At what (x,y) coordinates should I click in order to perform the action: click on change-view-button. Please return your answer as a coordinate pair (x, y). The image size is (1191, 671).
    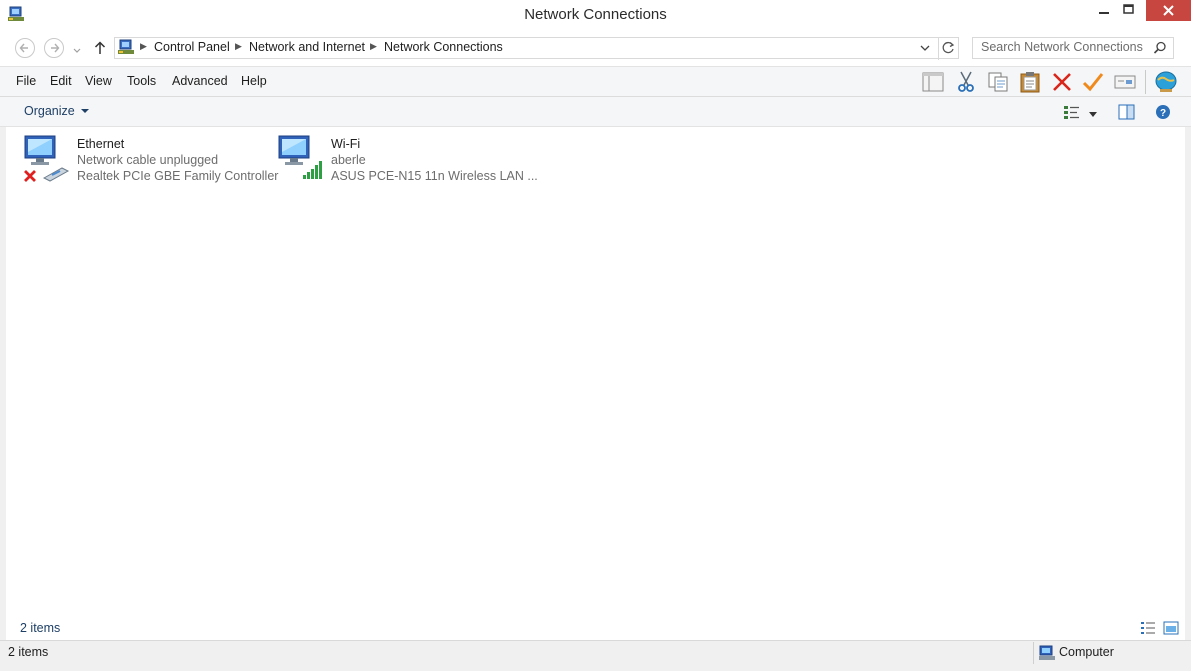
    Looking at the image, I should click on (1072, 113).